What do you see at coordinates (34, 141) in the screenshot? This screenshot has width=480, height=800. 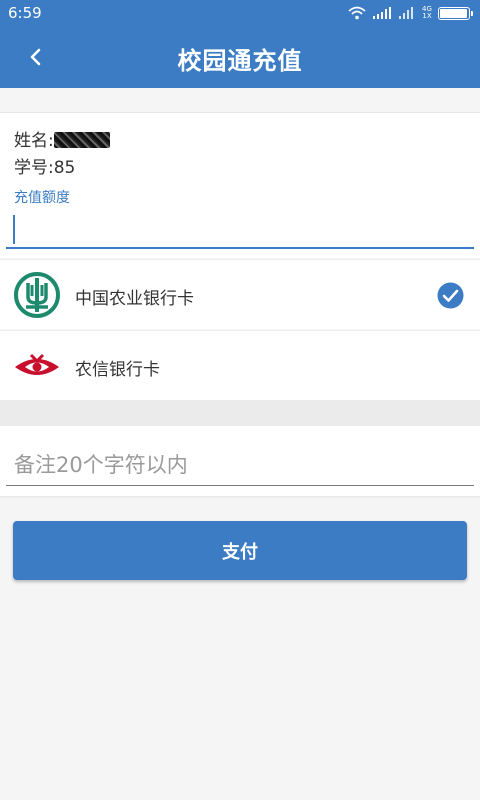 I see `student-name-label: 姓名:` at bounding box center [34, 141].